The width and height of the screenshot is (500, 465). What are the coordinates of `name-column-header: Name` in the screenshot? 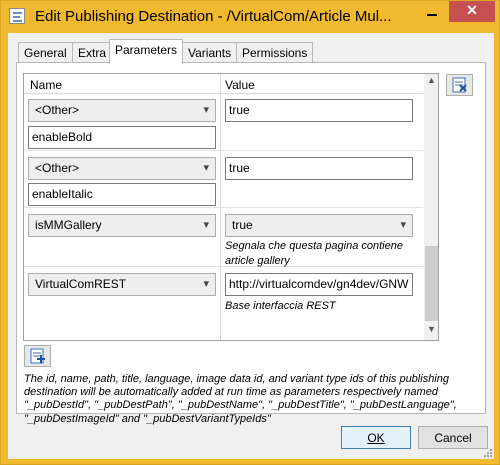 It's located at (46, 85).